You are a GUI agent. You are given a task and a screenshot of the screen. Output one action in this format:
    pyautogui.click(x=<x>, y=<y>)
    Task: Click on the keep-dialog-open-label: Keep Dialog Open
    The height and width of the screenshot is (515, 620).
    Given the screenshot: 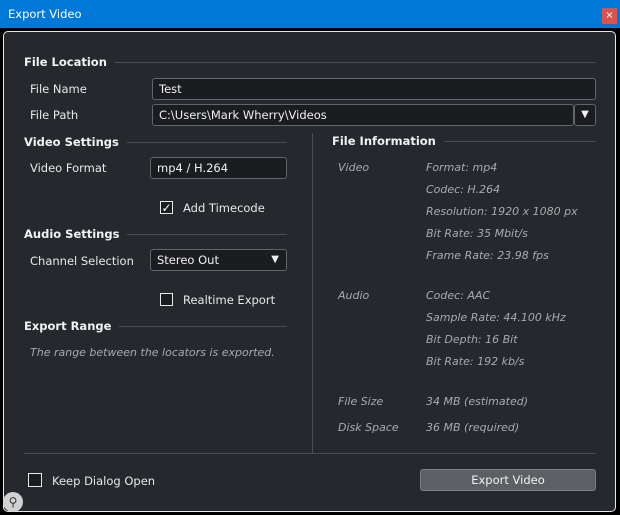 What is the action you would take?
    pyautogui.click(x=104, y=481)
    